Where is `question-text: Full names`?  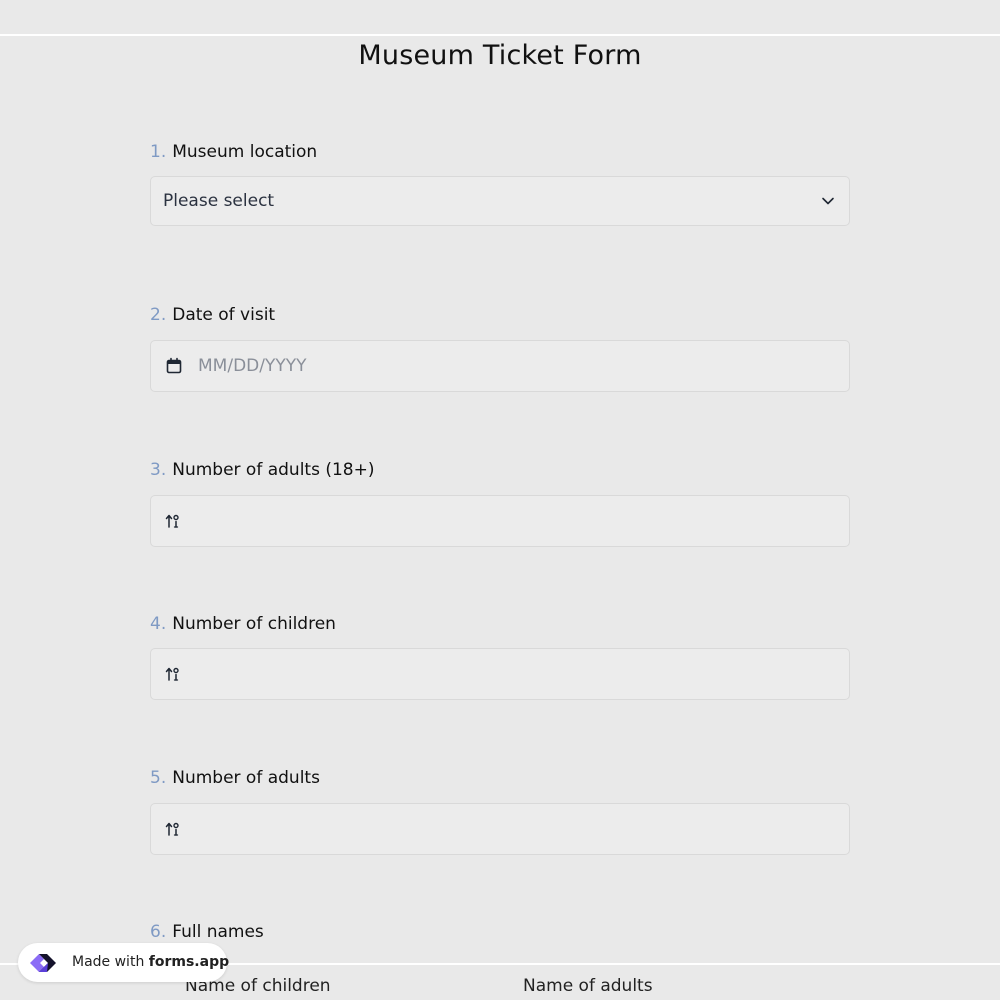
question-text: Full names is located at coordinates (218, 932).